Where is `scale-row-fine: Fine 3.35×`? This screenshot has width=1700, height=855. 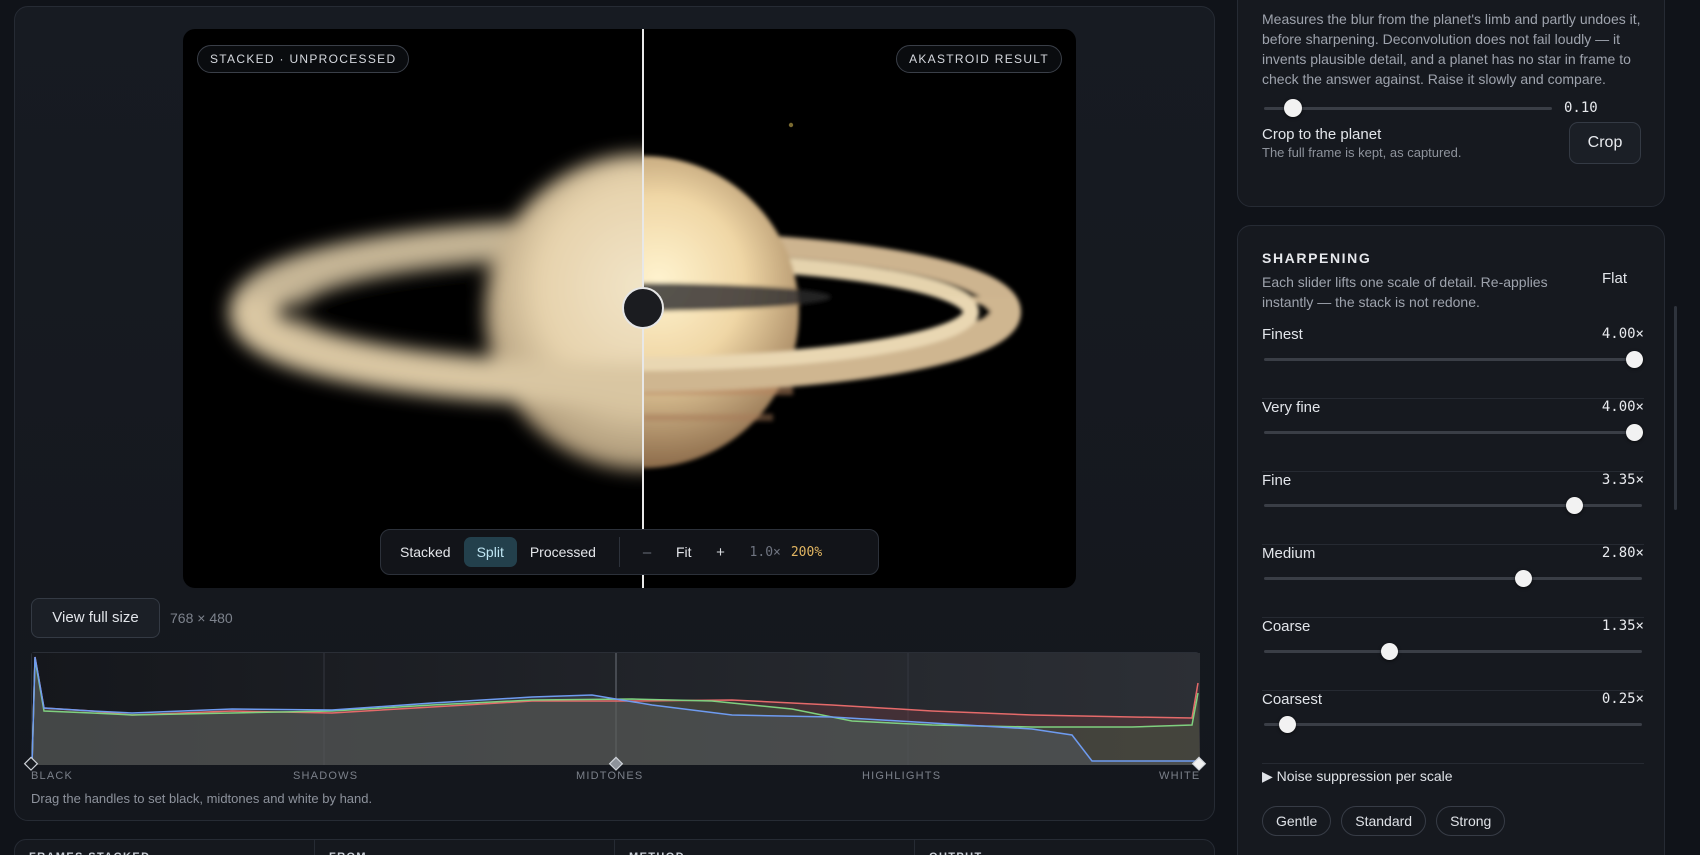
scale-row-fine: Fine 3.35× is located at coordinates (1453, 508).